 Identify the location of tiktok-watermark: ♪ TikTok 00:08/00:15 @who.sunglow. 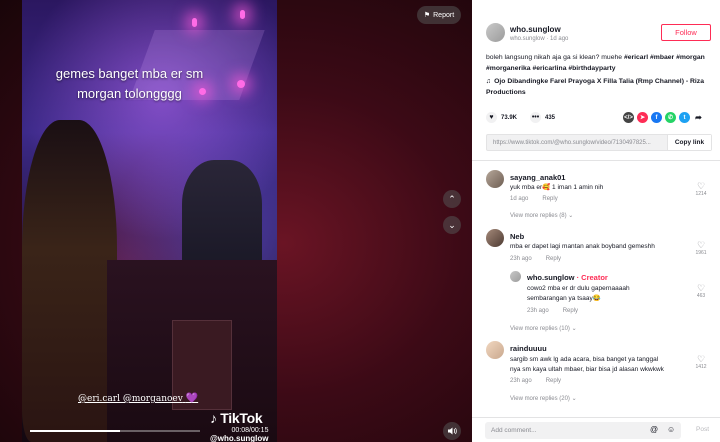
(239, 426).